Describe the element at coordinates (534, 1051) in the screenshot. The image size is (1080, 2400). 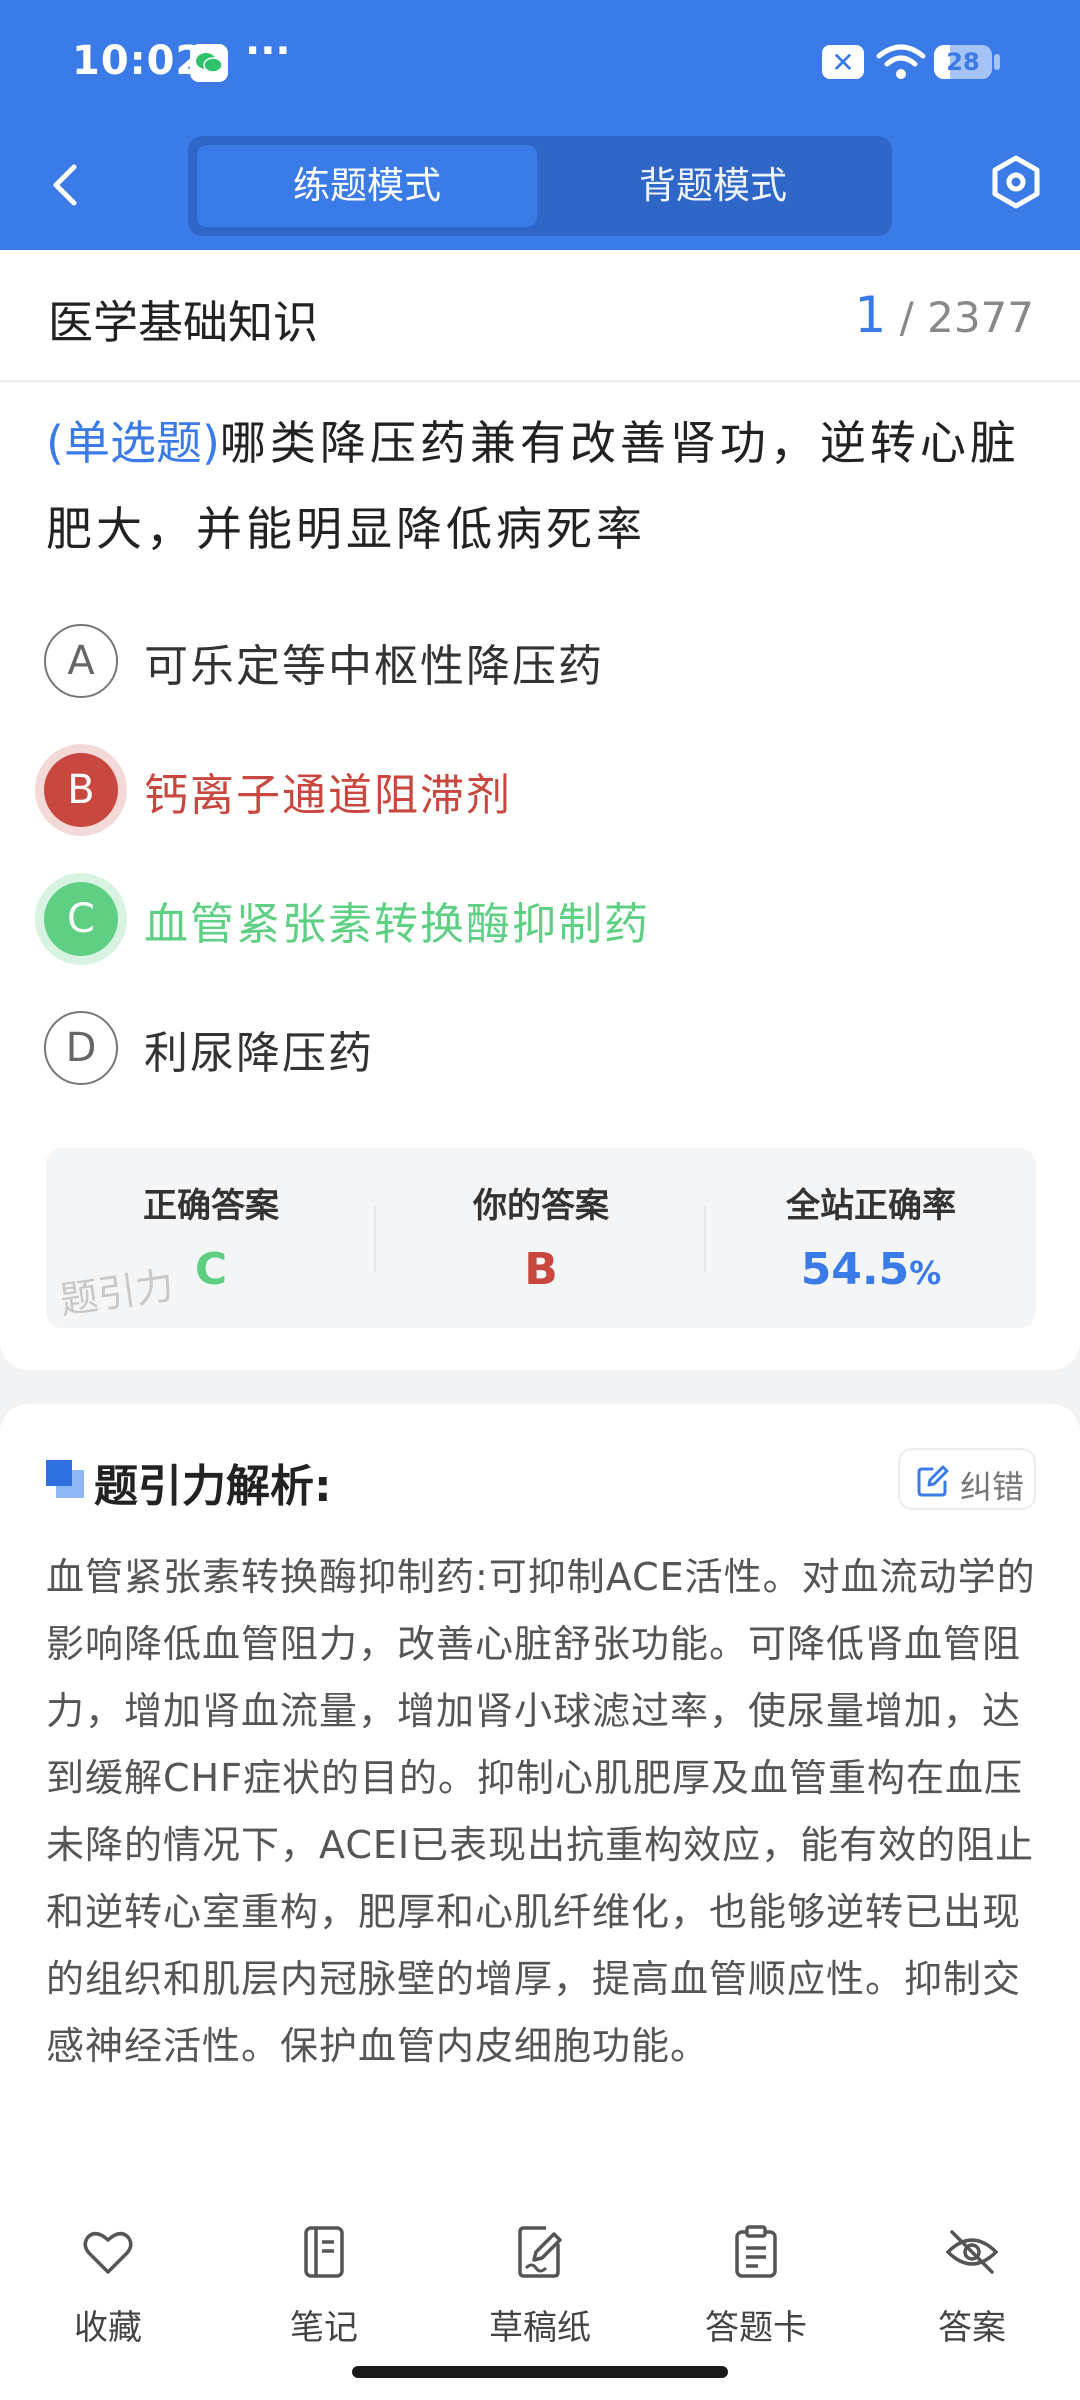
I see `option-d: D 利尿降压药` at that location.